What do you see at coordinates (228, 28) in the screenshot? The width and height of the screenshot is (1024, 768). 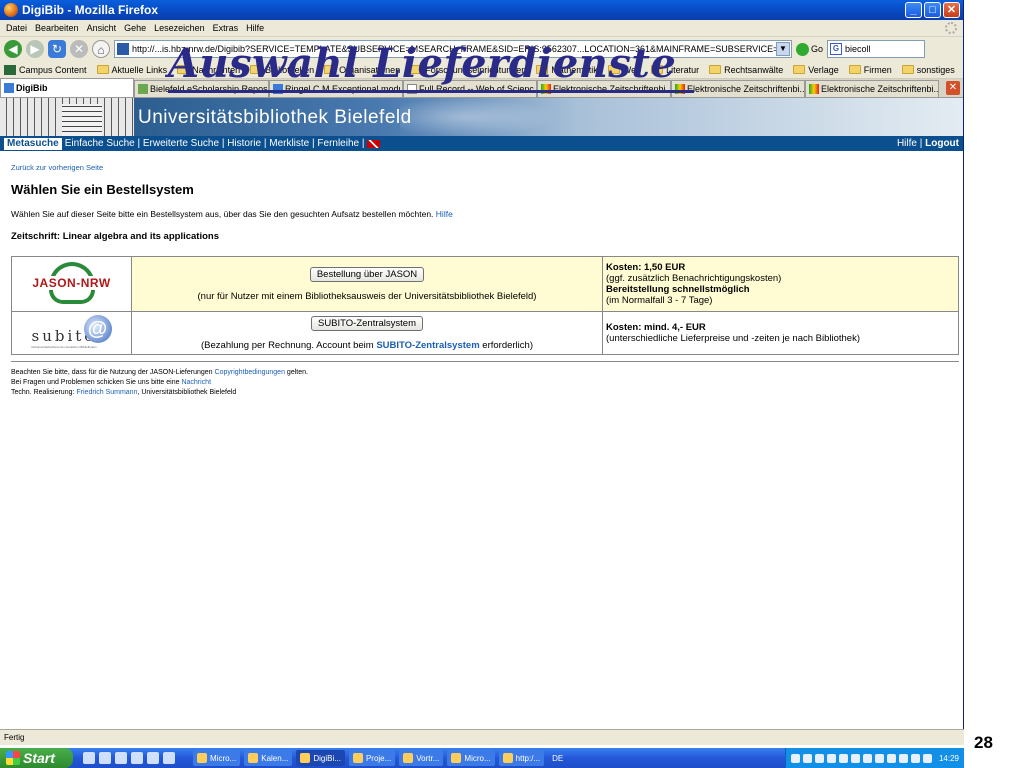 I see `menu-extras: Extras` at bounding box center [228, 28].